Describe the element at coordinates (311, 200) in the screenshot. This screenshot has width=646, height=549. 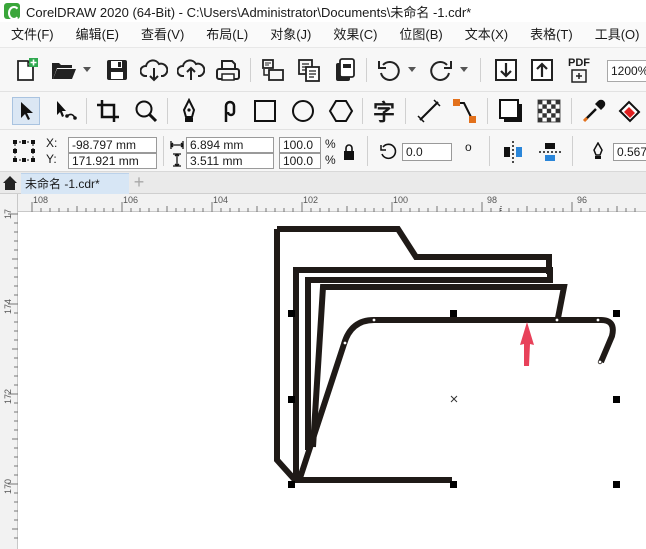
I see `ruler-label: 102` at that location.